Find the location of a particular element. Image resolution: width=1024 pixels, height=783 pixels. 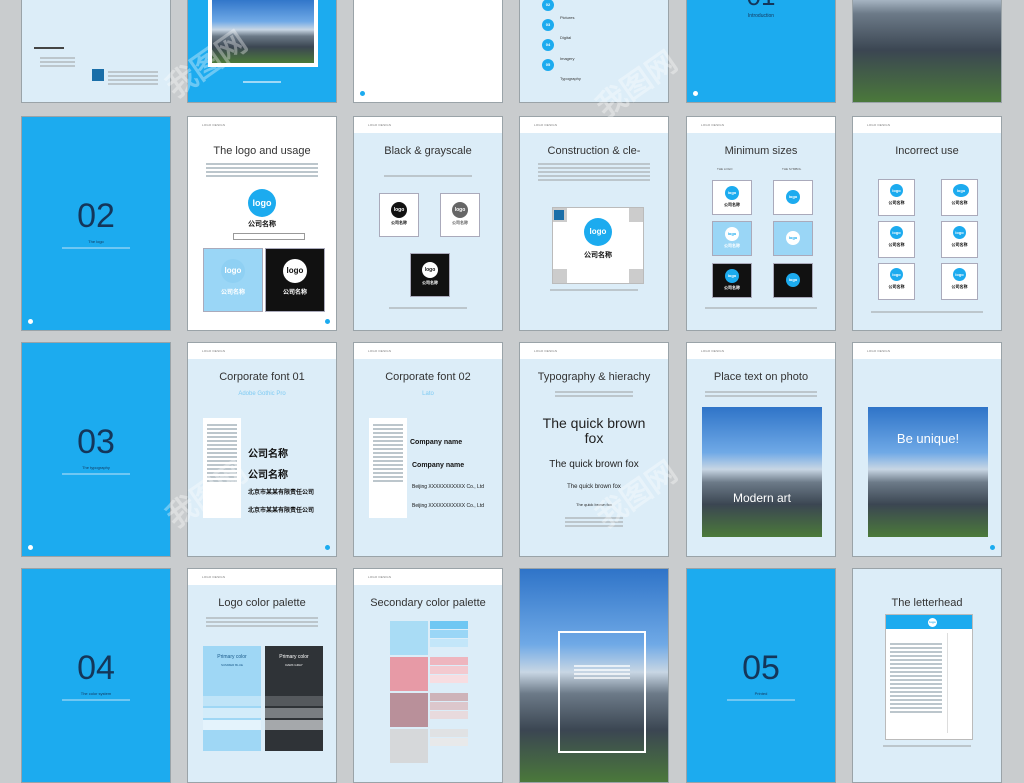

logo-card-light: logo 公司名称 is located at coordinates (233, 280).